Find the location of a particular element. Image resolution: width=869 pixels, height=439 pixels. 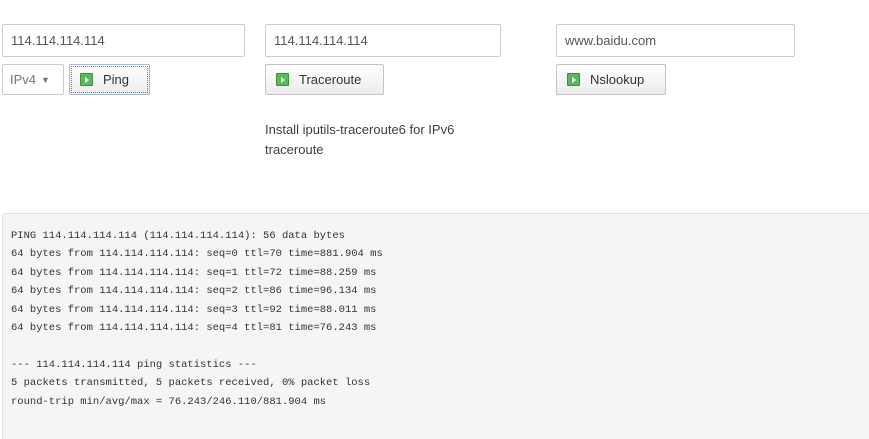

nslookup-button-label: Nslookup is located at coordinates (617, 79).